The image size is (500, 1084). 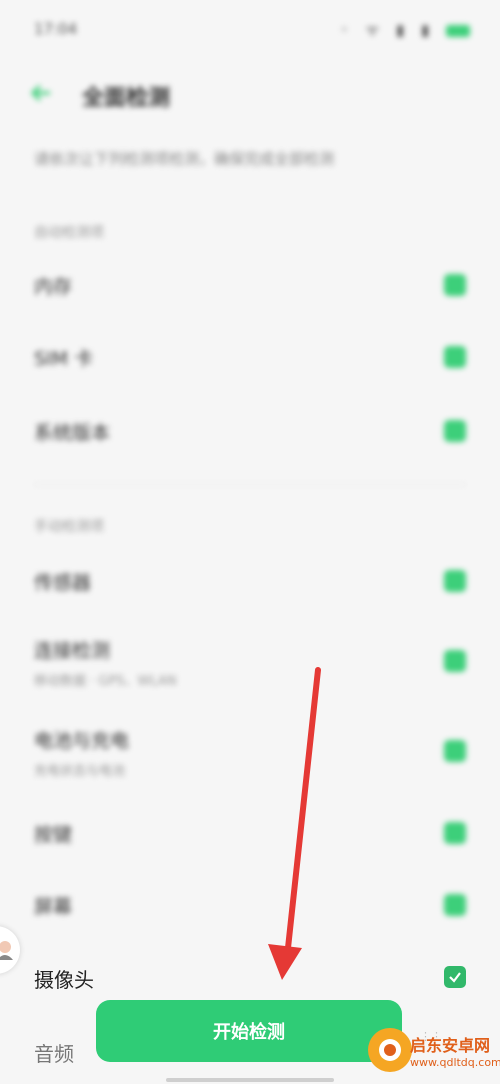 I want to click on assistant-avatar-icon, so click(x=6, y=950).